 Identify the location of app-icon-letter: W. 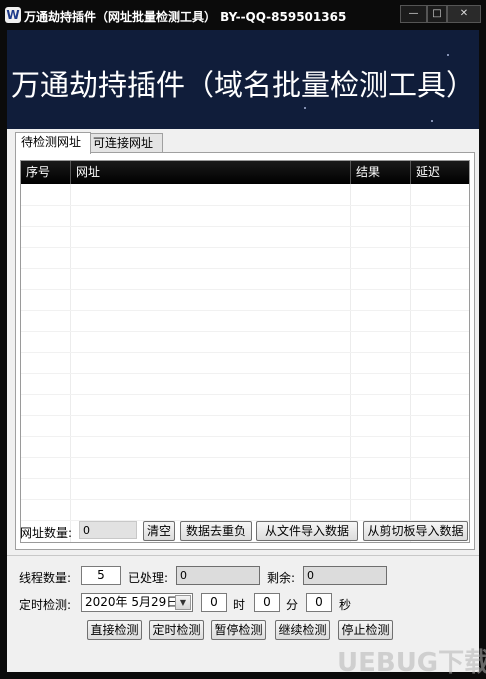
(13, 15).